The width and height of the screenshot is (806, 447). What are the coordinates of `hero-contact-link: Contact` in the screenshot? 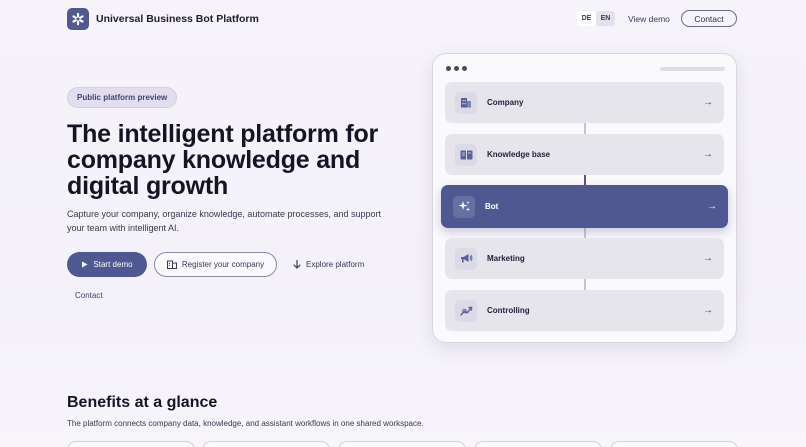 It's located at (89, 295).